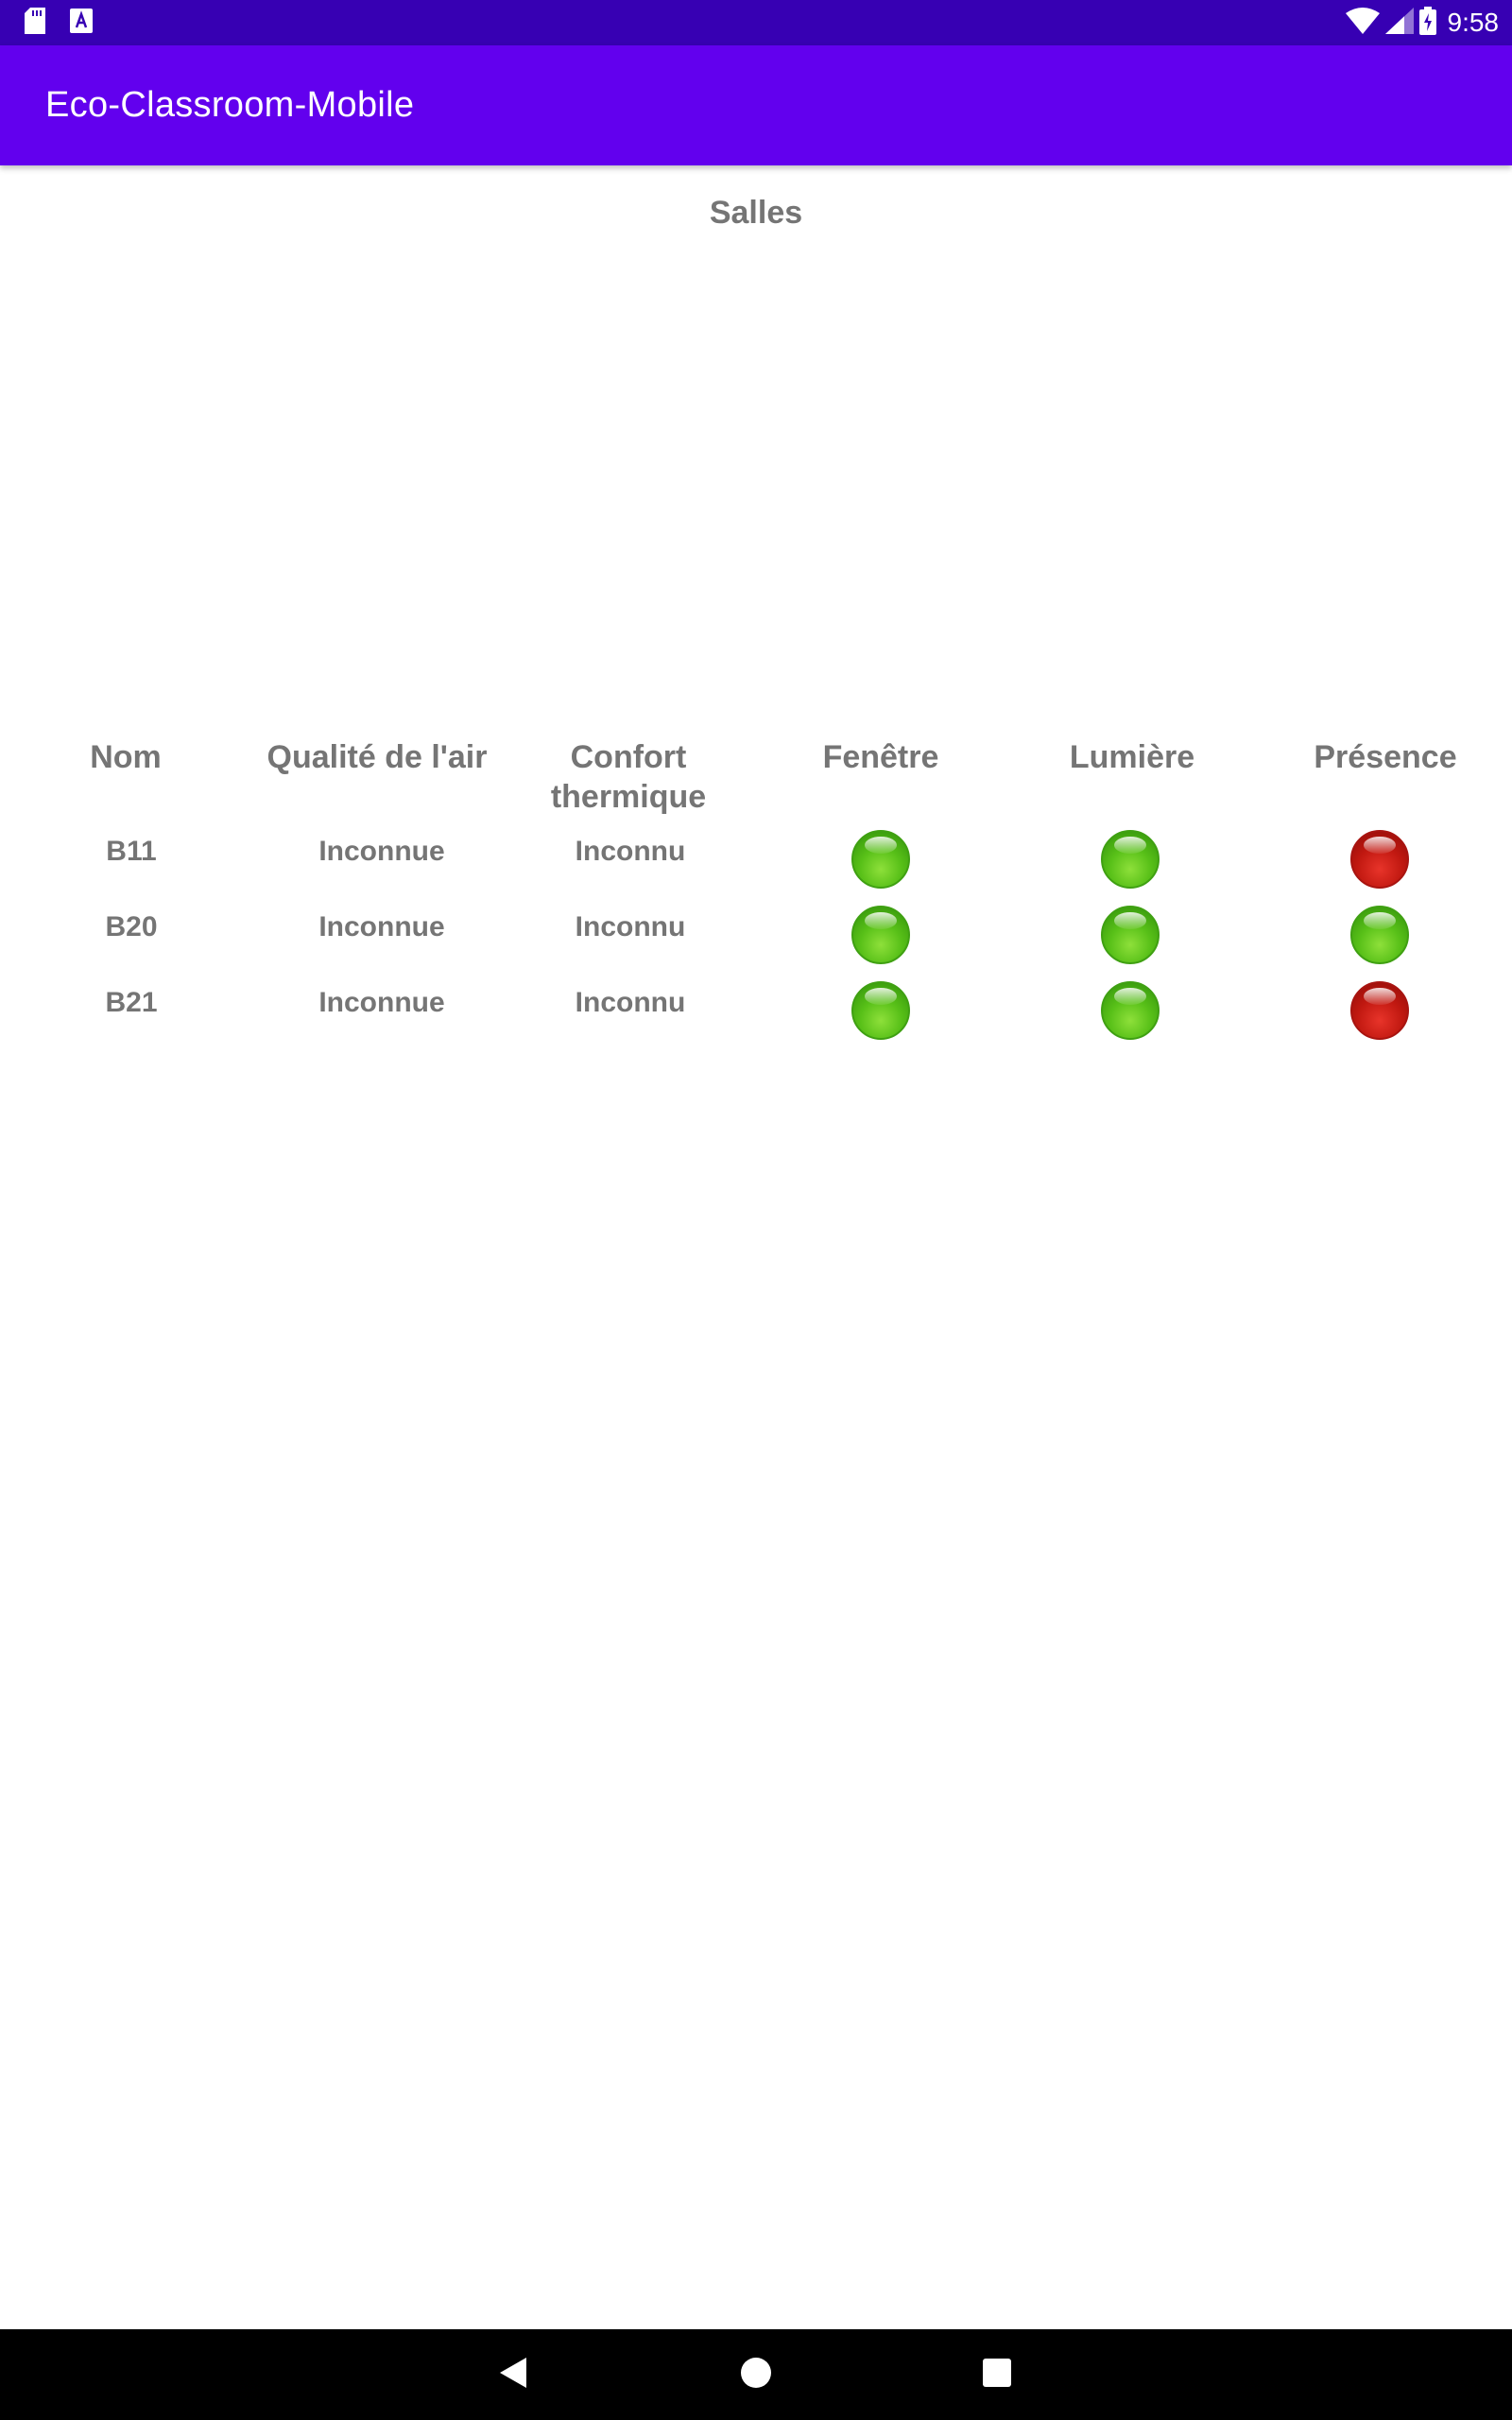 The image size is (1512, 2420). What do you see at coordinates (126, 757) in the screenshot?
I see `header-nom: Nom` at bounding box center [126, 757].